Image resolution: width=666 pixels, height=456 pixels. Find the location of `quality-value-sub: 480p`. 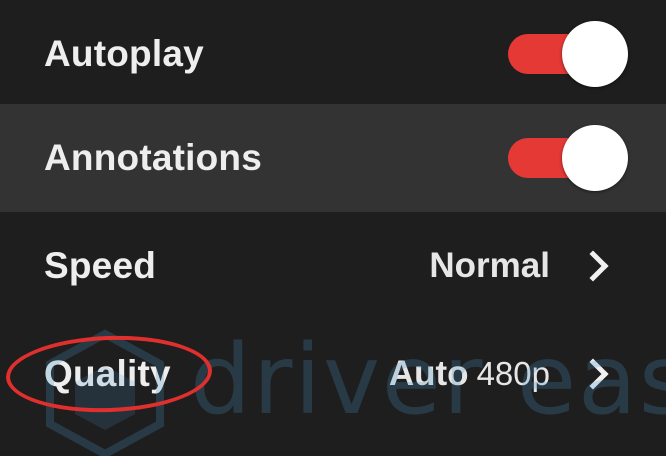

quality-value-sub: 480p is located at coordinates (513, 373).